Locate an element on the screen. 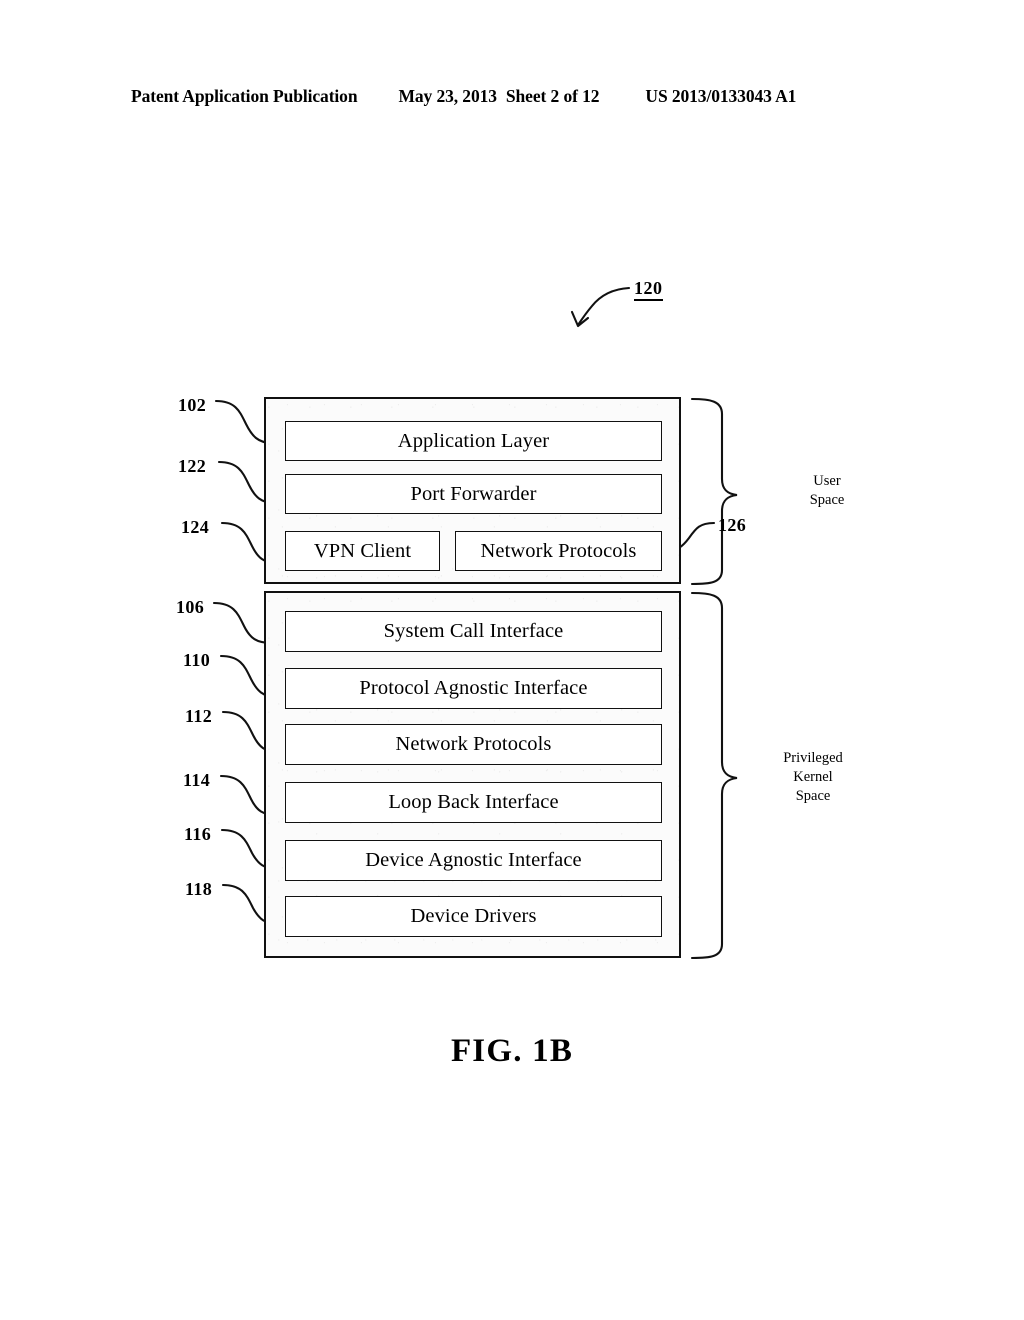  reference-numeral-110: 110 is located at coordinates (197, 660).